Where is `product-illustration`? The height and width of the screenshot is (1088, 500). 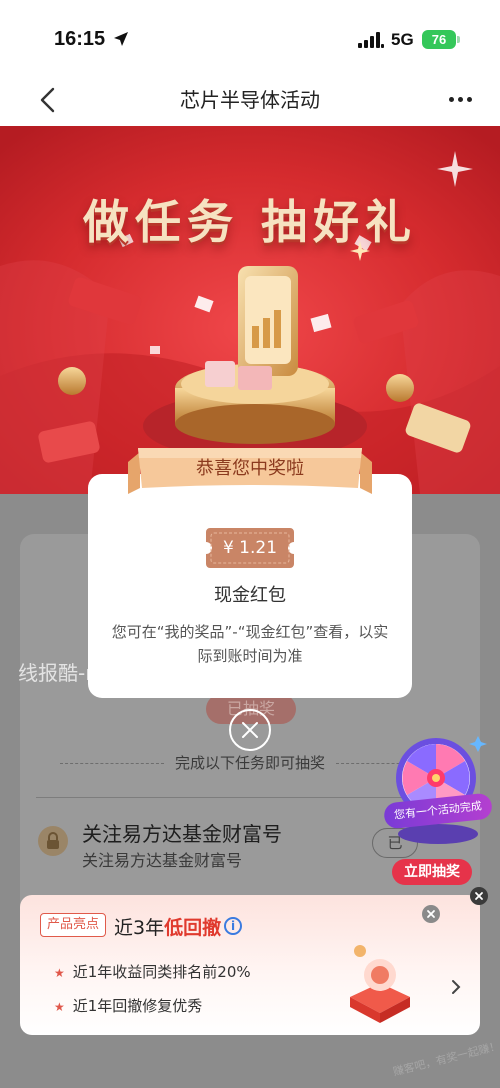
product-illustration is located at coordinates (380, 984).